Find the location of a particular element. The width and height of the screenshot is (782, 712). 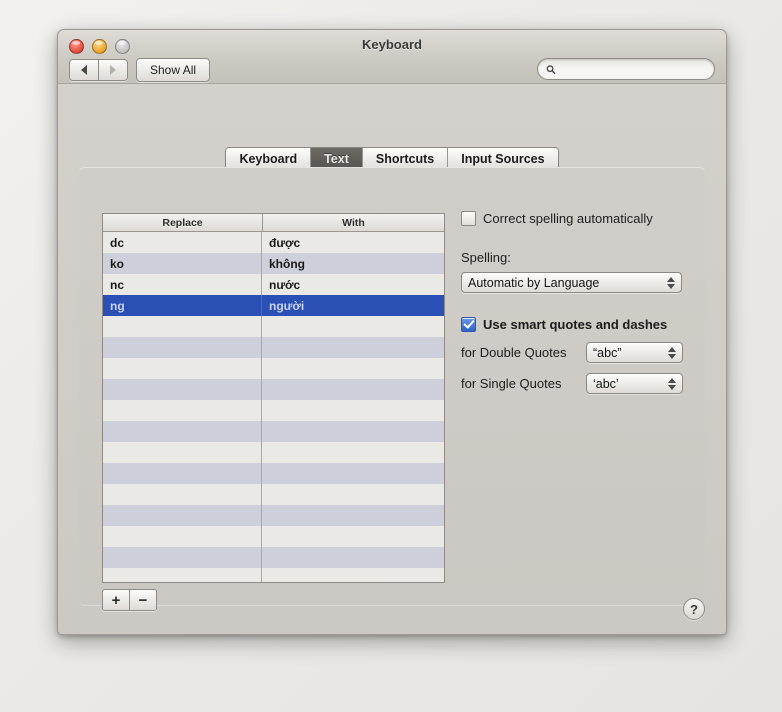

back-forward-segmented-control is located at coordinates (98, 70).